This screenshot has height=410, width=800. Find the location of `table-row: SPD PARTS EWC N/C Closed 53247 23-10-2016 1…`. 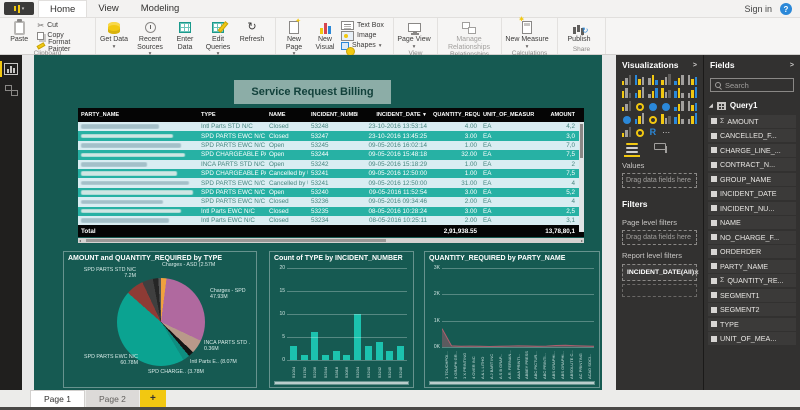

table-row: SPD PARTS EWC N/C Closed 53247 23-10-2016 1… is located at coordinates (331, 136).